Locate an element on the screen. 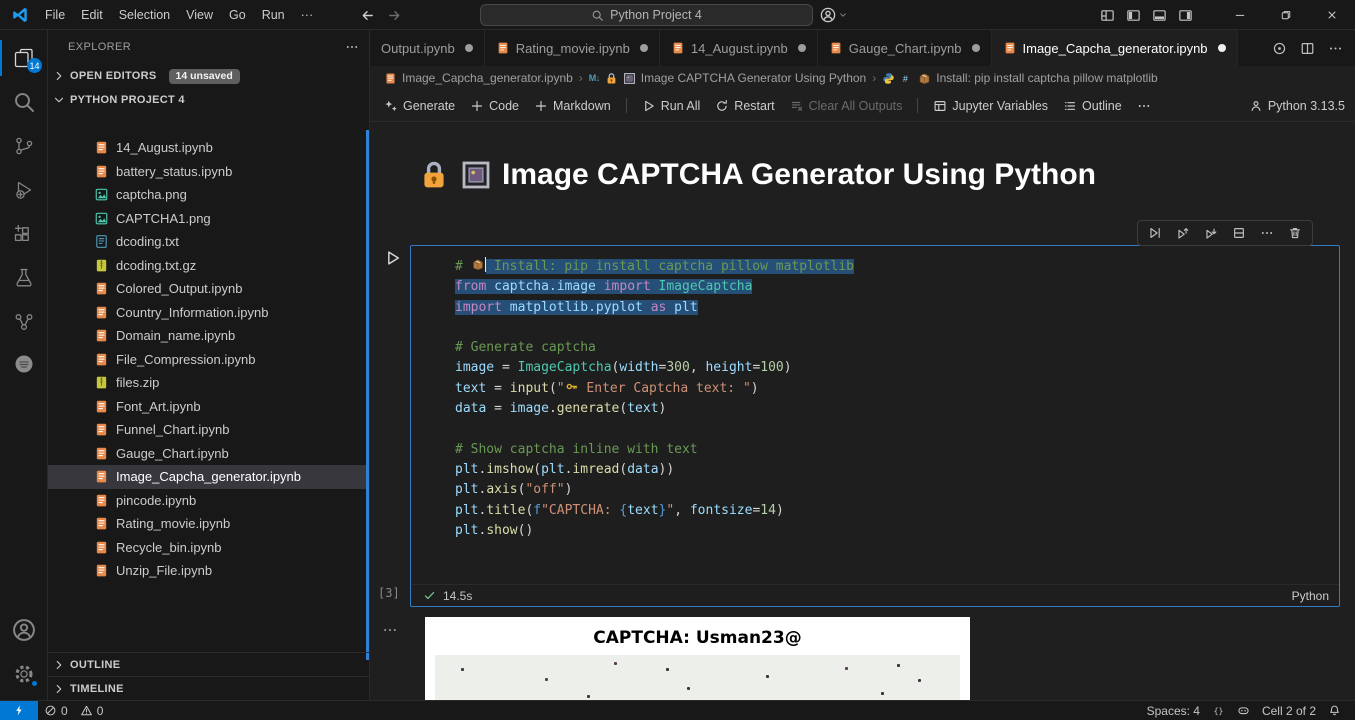 This screenshot has height=720, width=1355. file-Gauge_Chart.ipynb: Gauge_Chart.ipynb is located at coordinates (208, 454).